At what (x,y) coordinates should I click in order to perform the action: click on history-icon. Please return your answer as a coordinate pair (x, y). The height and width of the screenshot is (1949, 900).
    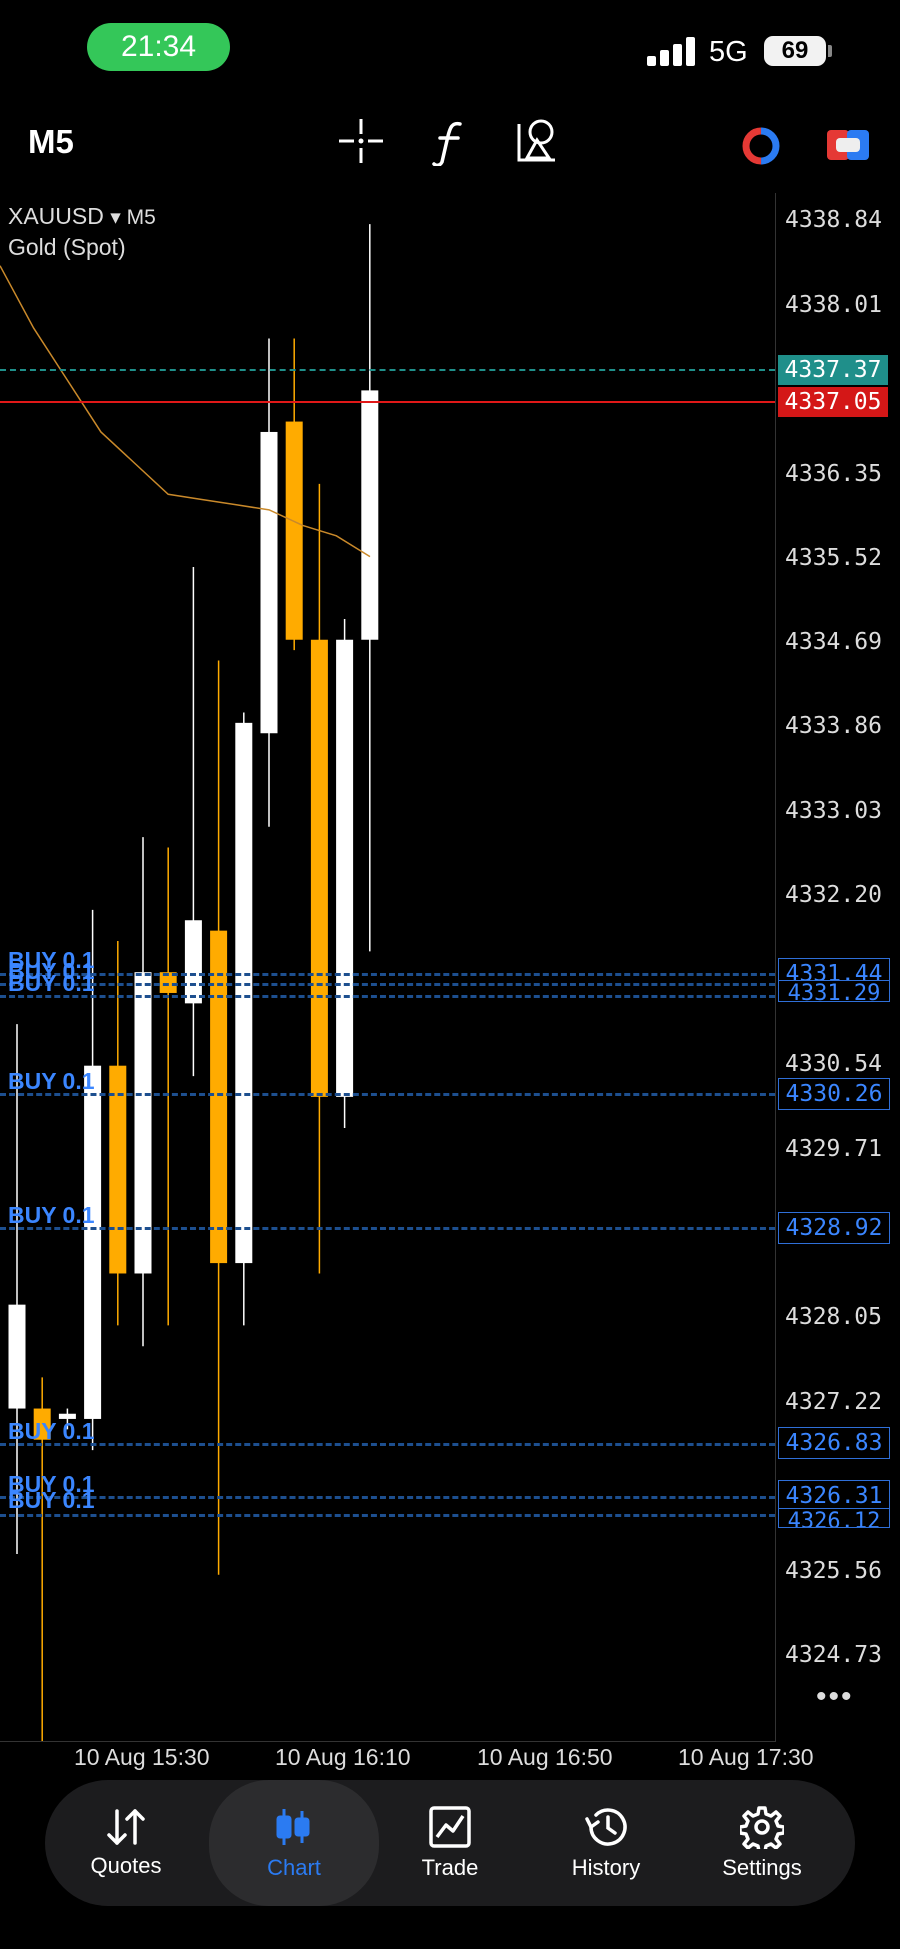
    Looking at the image, I should click on (606, 1827).